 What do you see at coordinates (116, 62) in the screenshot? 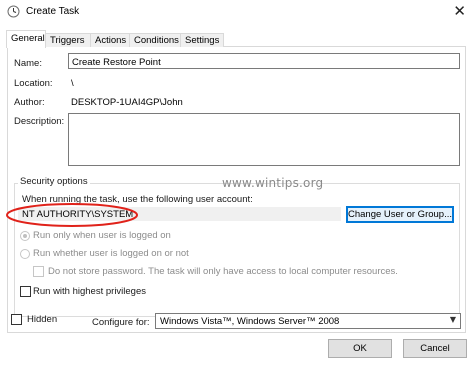
I see `name-value: Create Restore Point` at bounding box center [116, 62].